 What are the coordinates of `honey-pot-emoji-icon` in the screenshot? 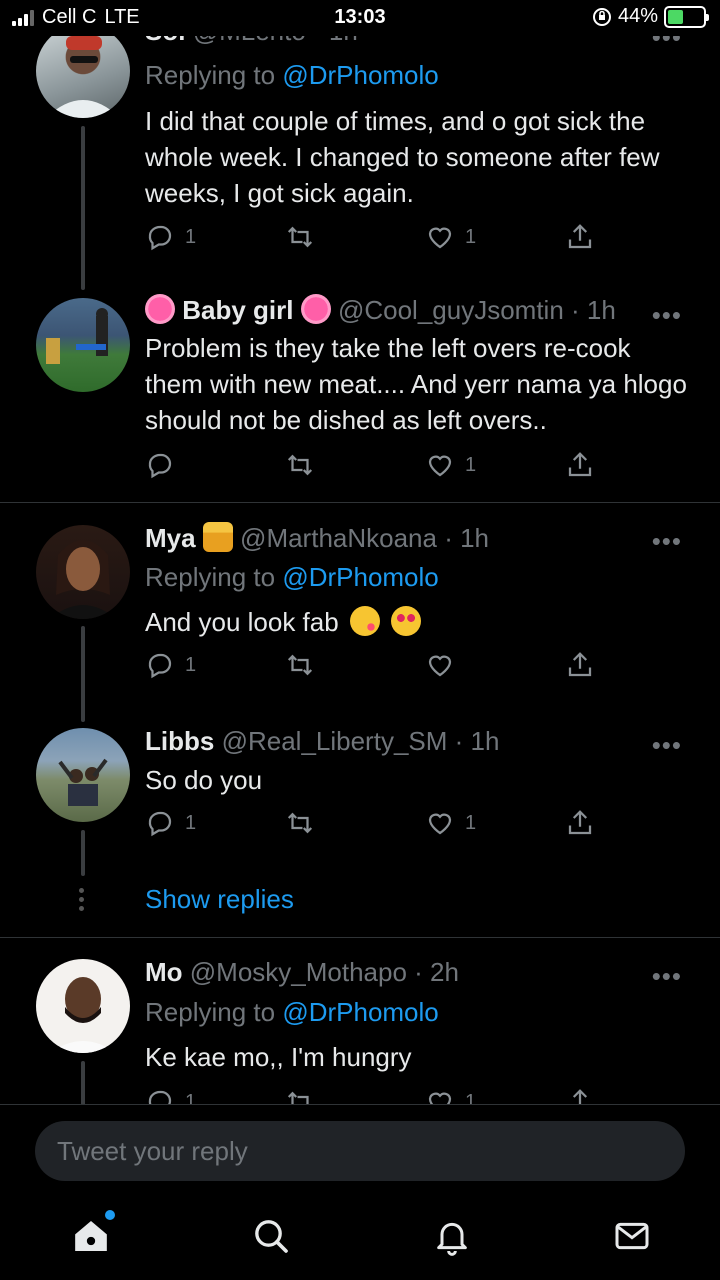 It's located at (217, 537).